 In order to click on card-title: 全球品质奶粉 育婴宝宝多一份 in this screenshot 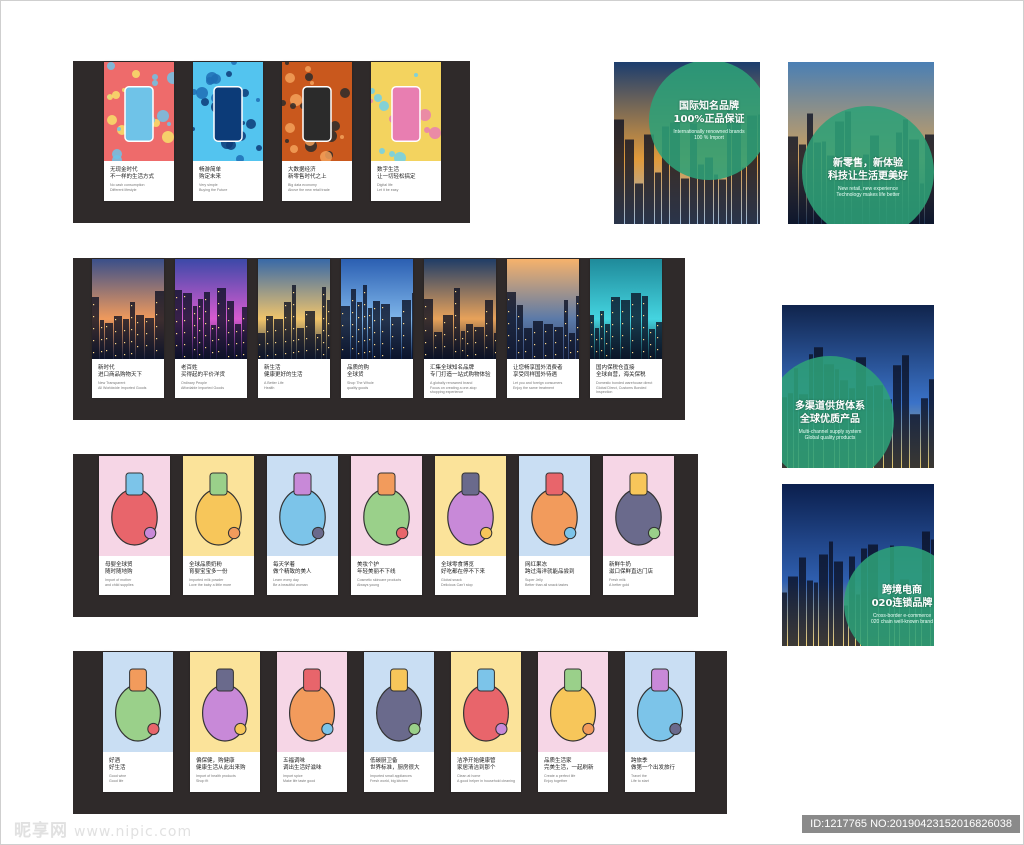, I will do `click(208, 568)`.